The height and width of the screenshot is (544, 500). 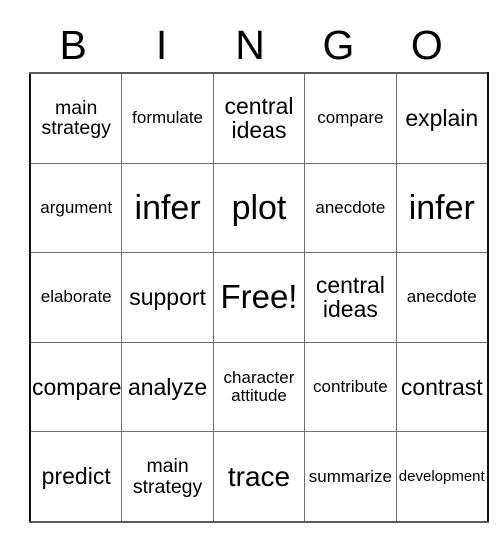 I want to click on bingo-header-letter-n: N, so click(x=250, y=44).